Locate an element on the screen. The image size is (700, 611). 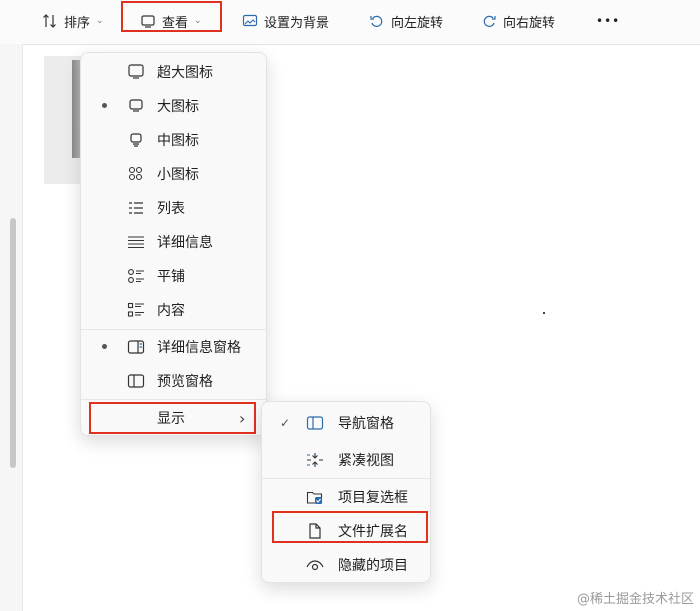
rotate-right-label: 向右旋转 is located at coordinates (529, 23).